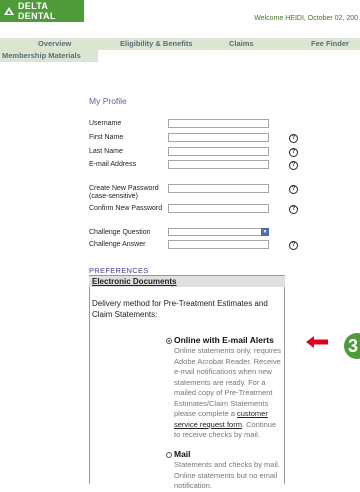 Image resolution: width=360 pixels, height=492 pixels. I want to click on email-field, so click(218, 164).